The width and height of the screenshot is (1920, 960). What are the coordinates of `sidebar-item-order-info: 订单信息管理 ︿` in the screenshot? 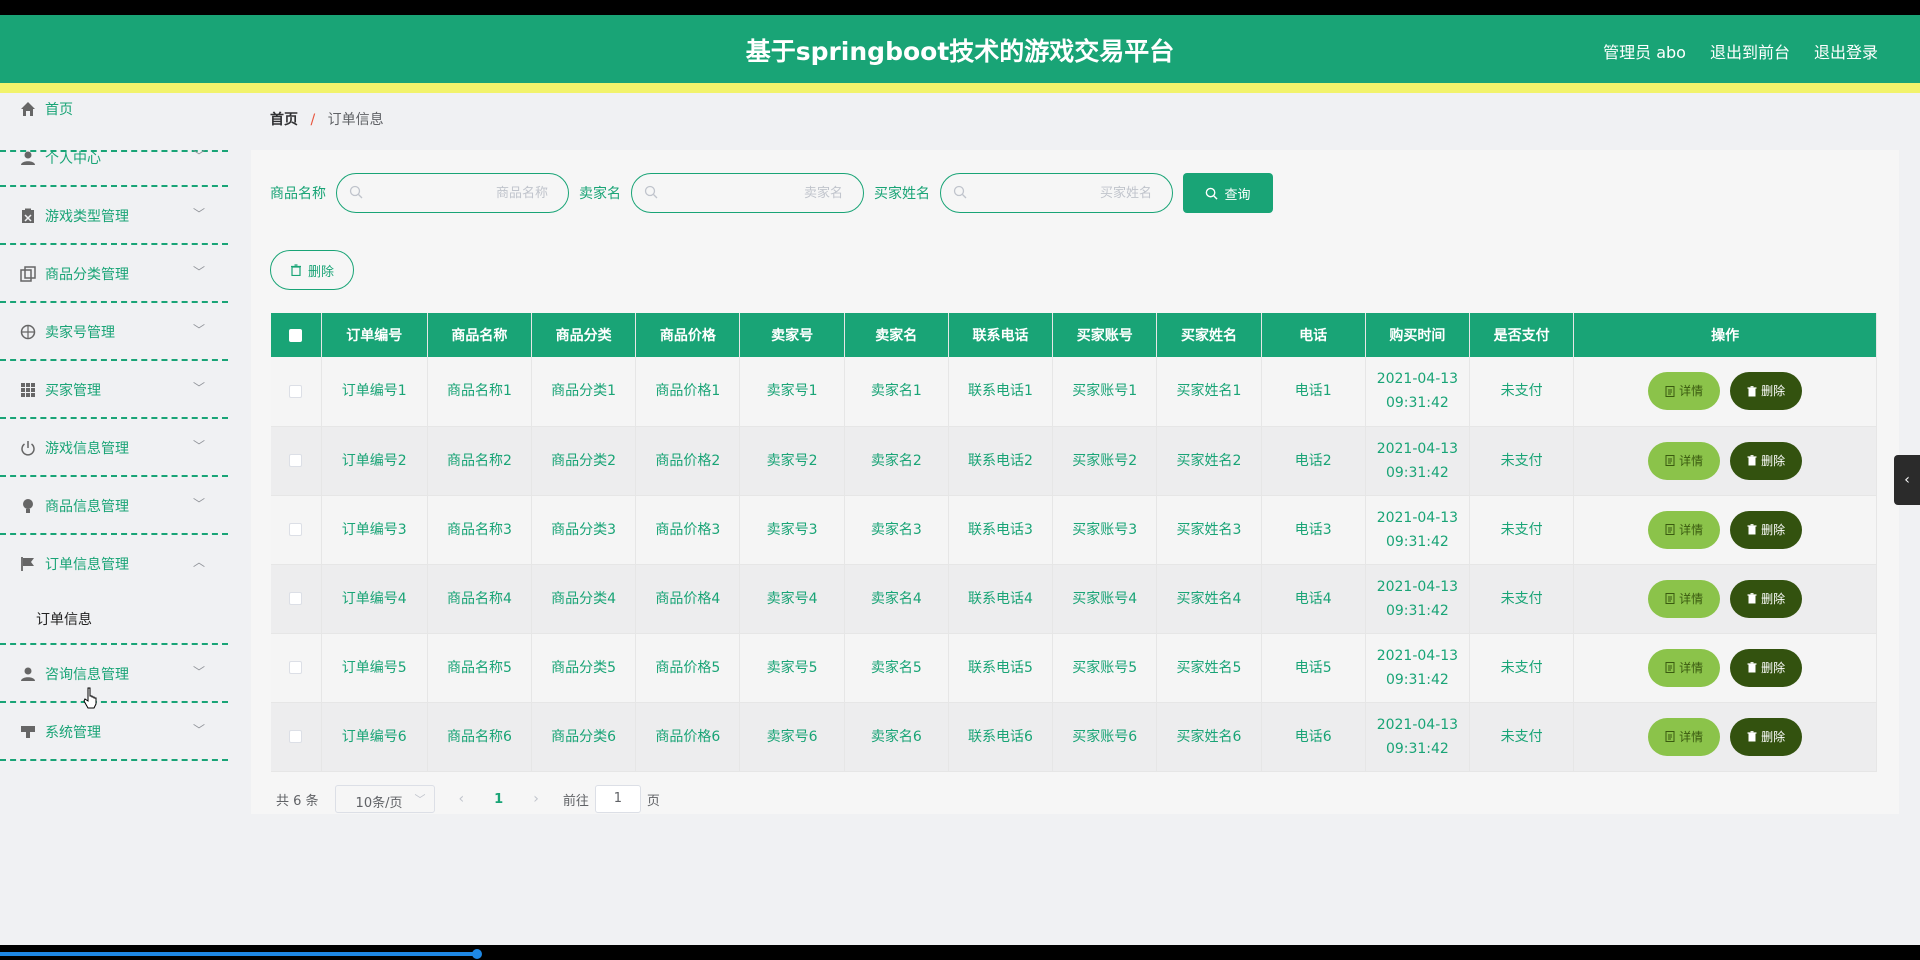 It's located at (114, 564).